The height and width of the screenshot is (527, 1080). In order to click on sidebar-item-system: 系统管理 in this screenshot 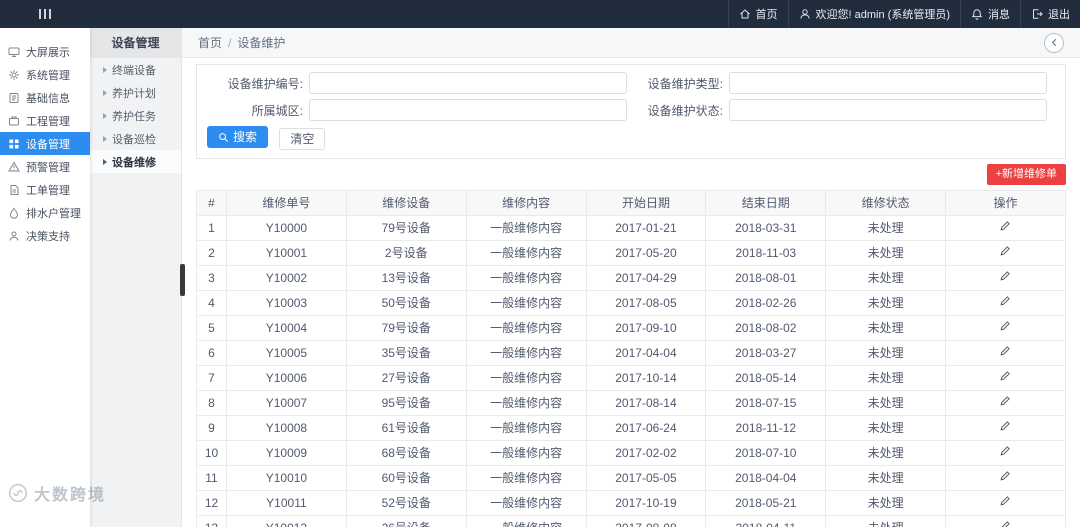, I will do `click(45, 74)`.